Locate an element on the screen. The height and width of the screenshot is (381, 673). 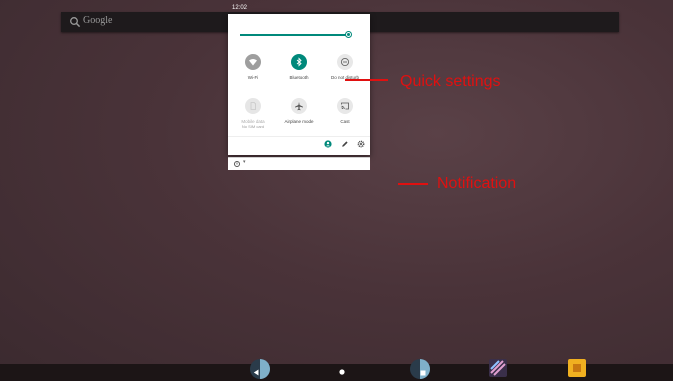
search-hint: Google is located at coordinates (98, 20).